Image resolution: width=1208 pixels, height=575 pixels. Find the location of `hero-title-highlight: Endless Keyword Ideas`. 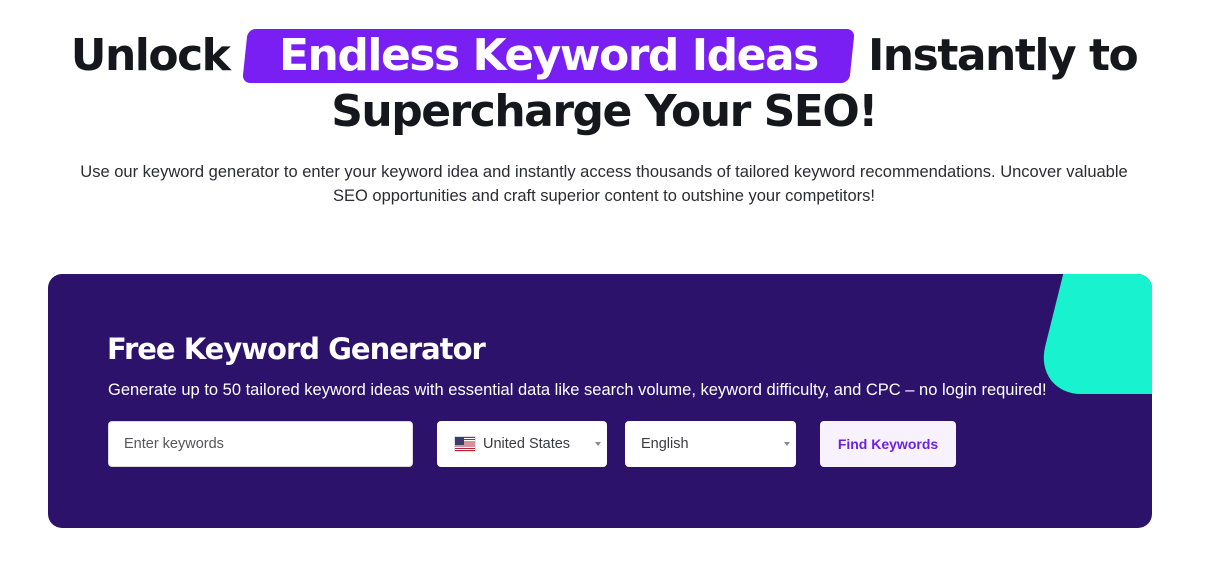

hero-title-highlight: Endless Keyword Ideas is located at coordinates (548, 56).